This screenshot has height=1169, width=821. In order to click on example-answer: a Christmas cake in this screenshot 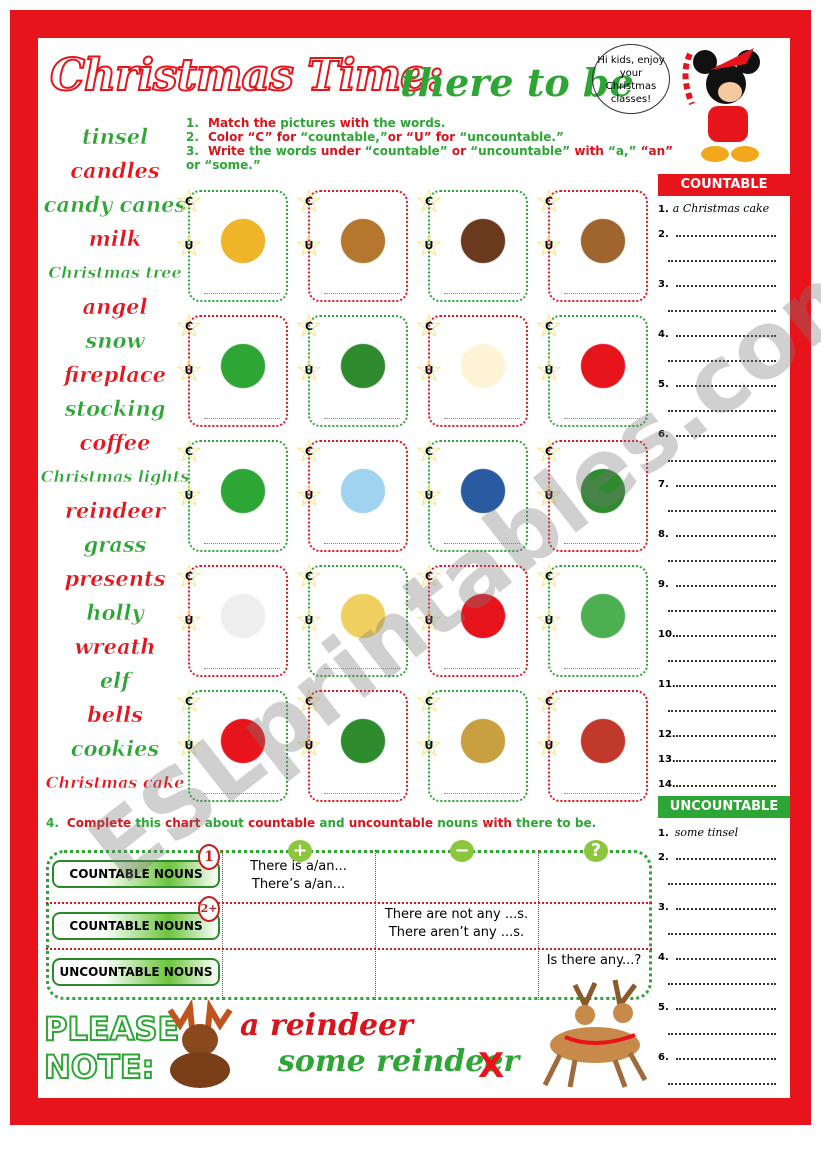, I will do `click(721, 208)`.